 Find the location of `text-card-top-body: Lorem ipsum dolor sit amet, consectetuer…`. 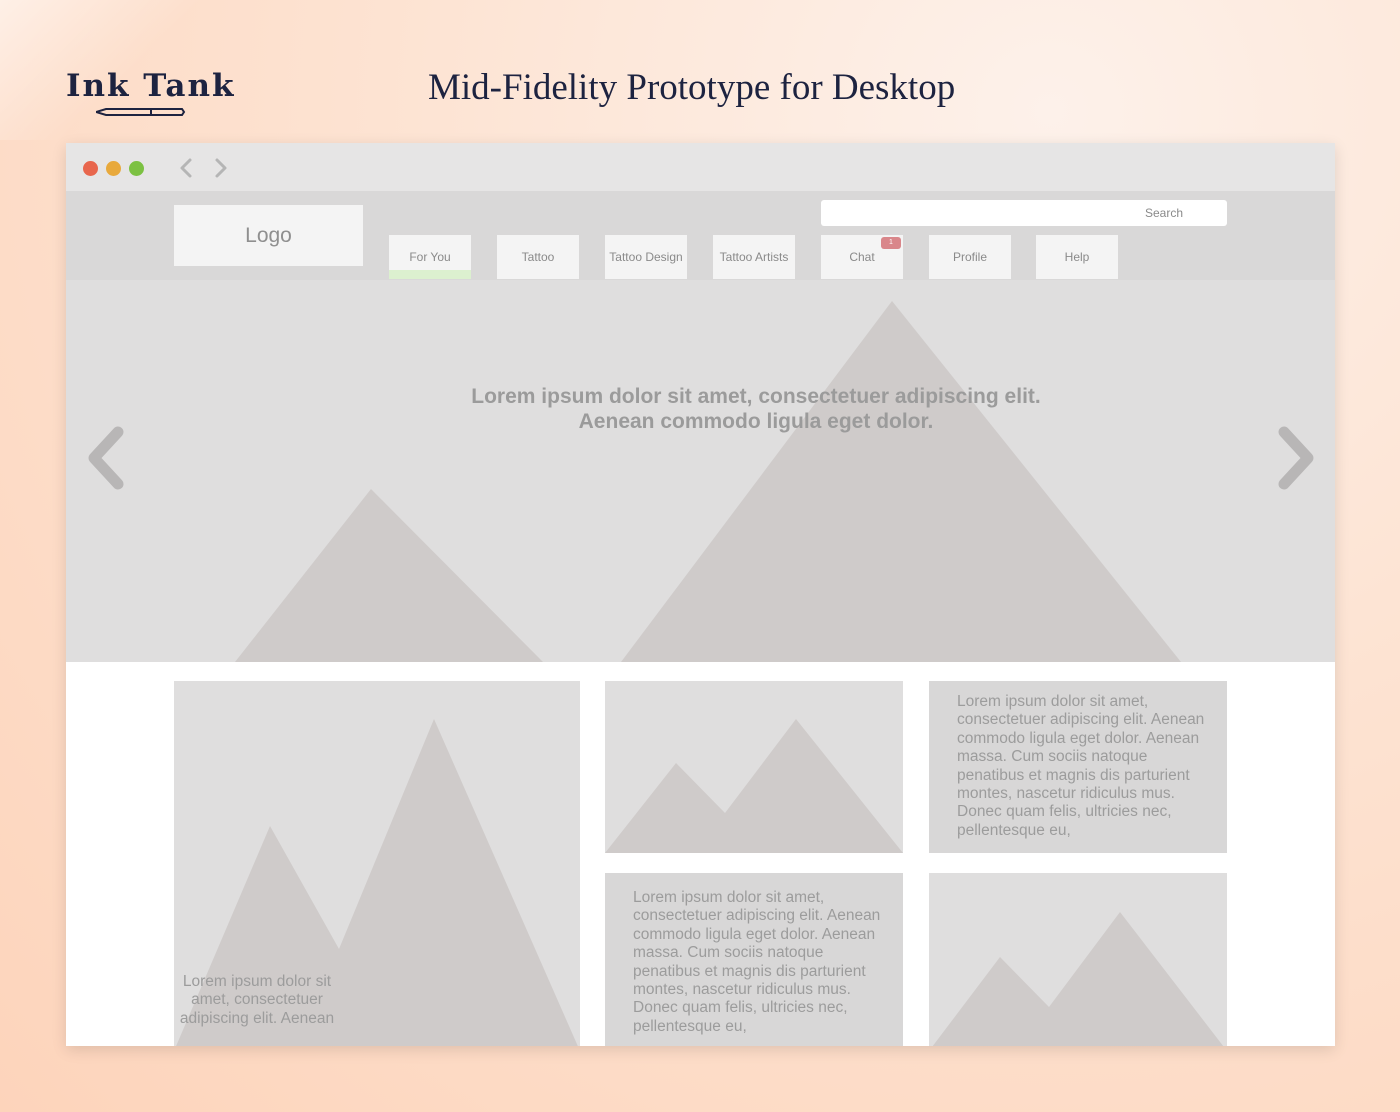

text-card-top-body: Lorem ipsum dolor sit amet, consectetuer… is located at coordinates (1081, 766).